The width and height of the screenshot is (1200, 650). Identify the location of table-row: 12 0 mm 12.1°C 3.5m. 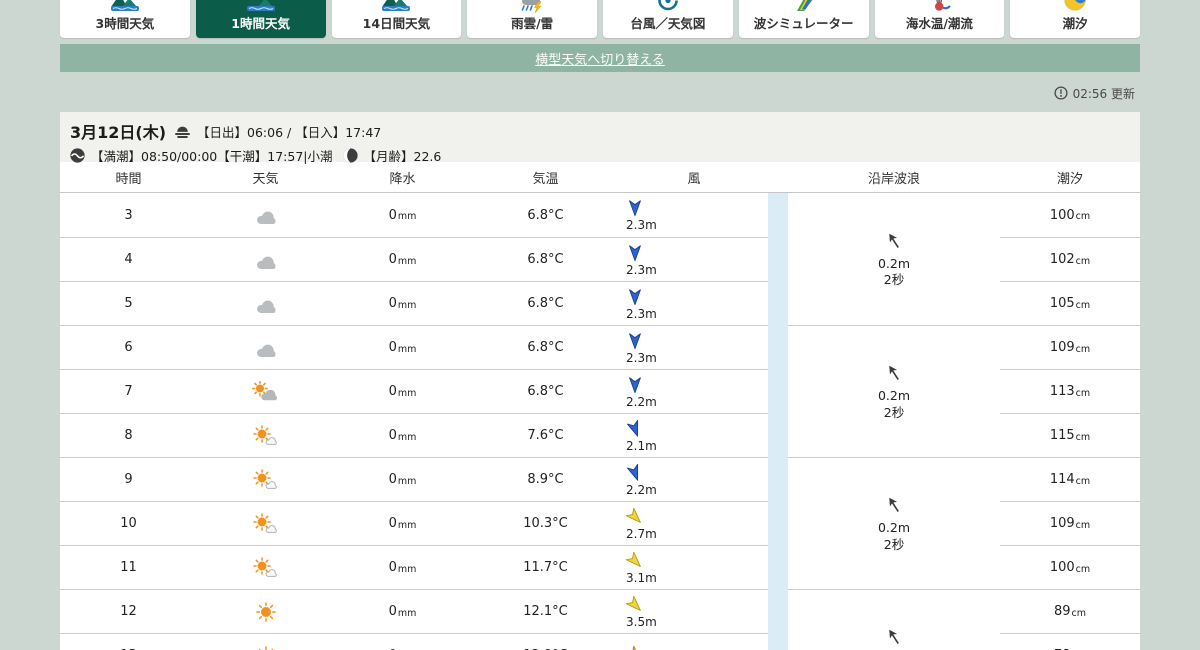
(414, 611).